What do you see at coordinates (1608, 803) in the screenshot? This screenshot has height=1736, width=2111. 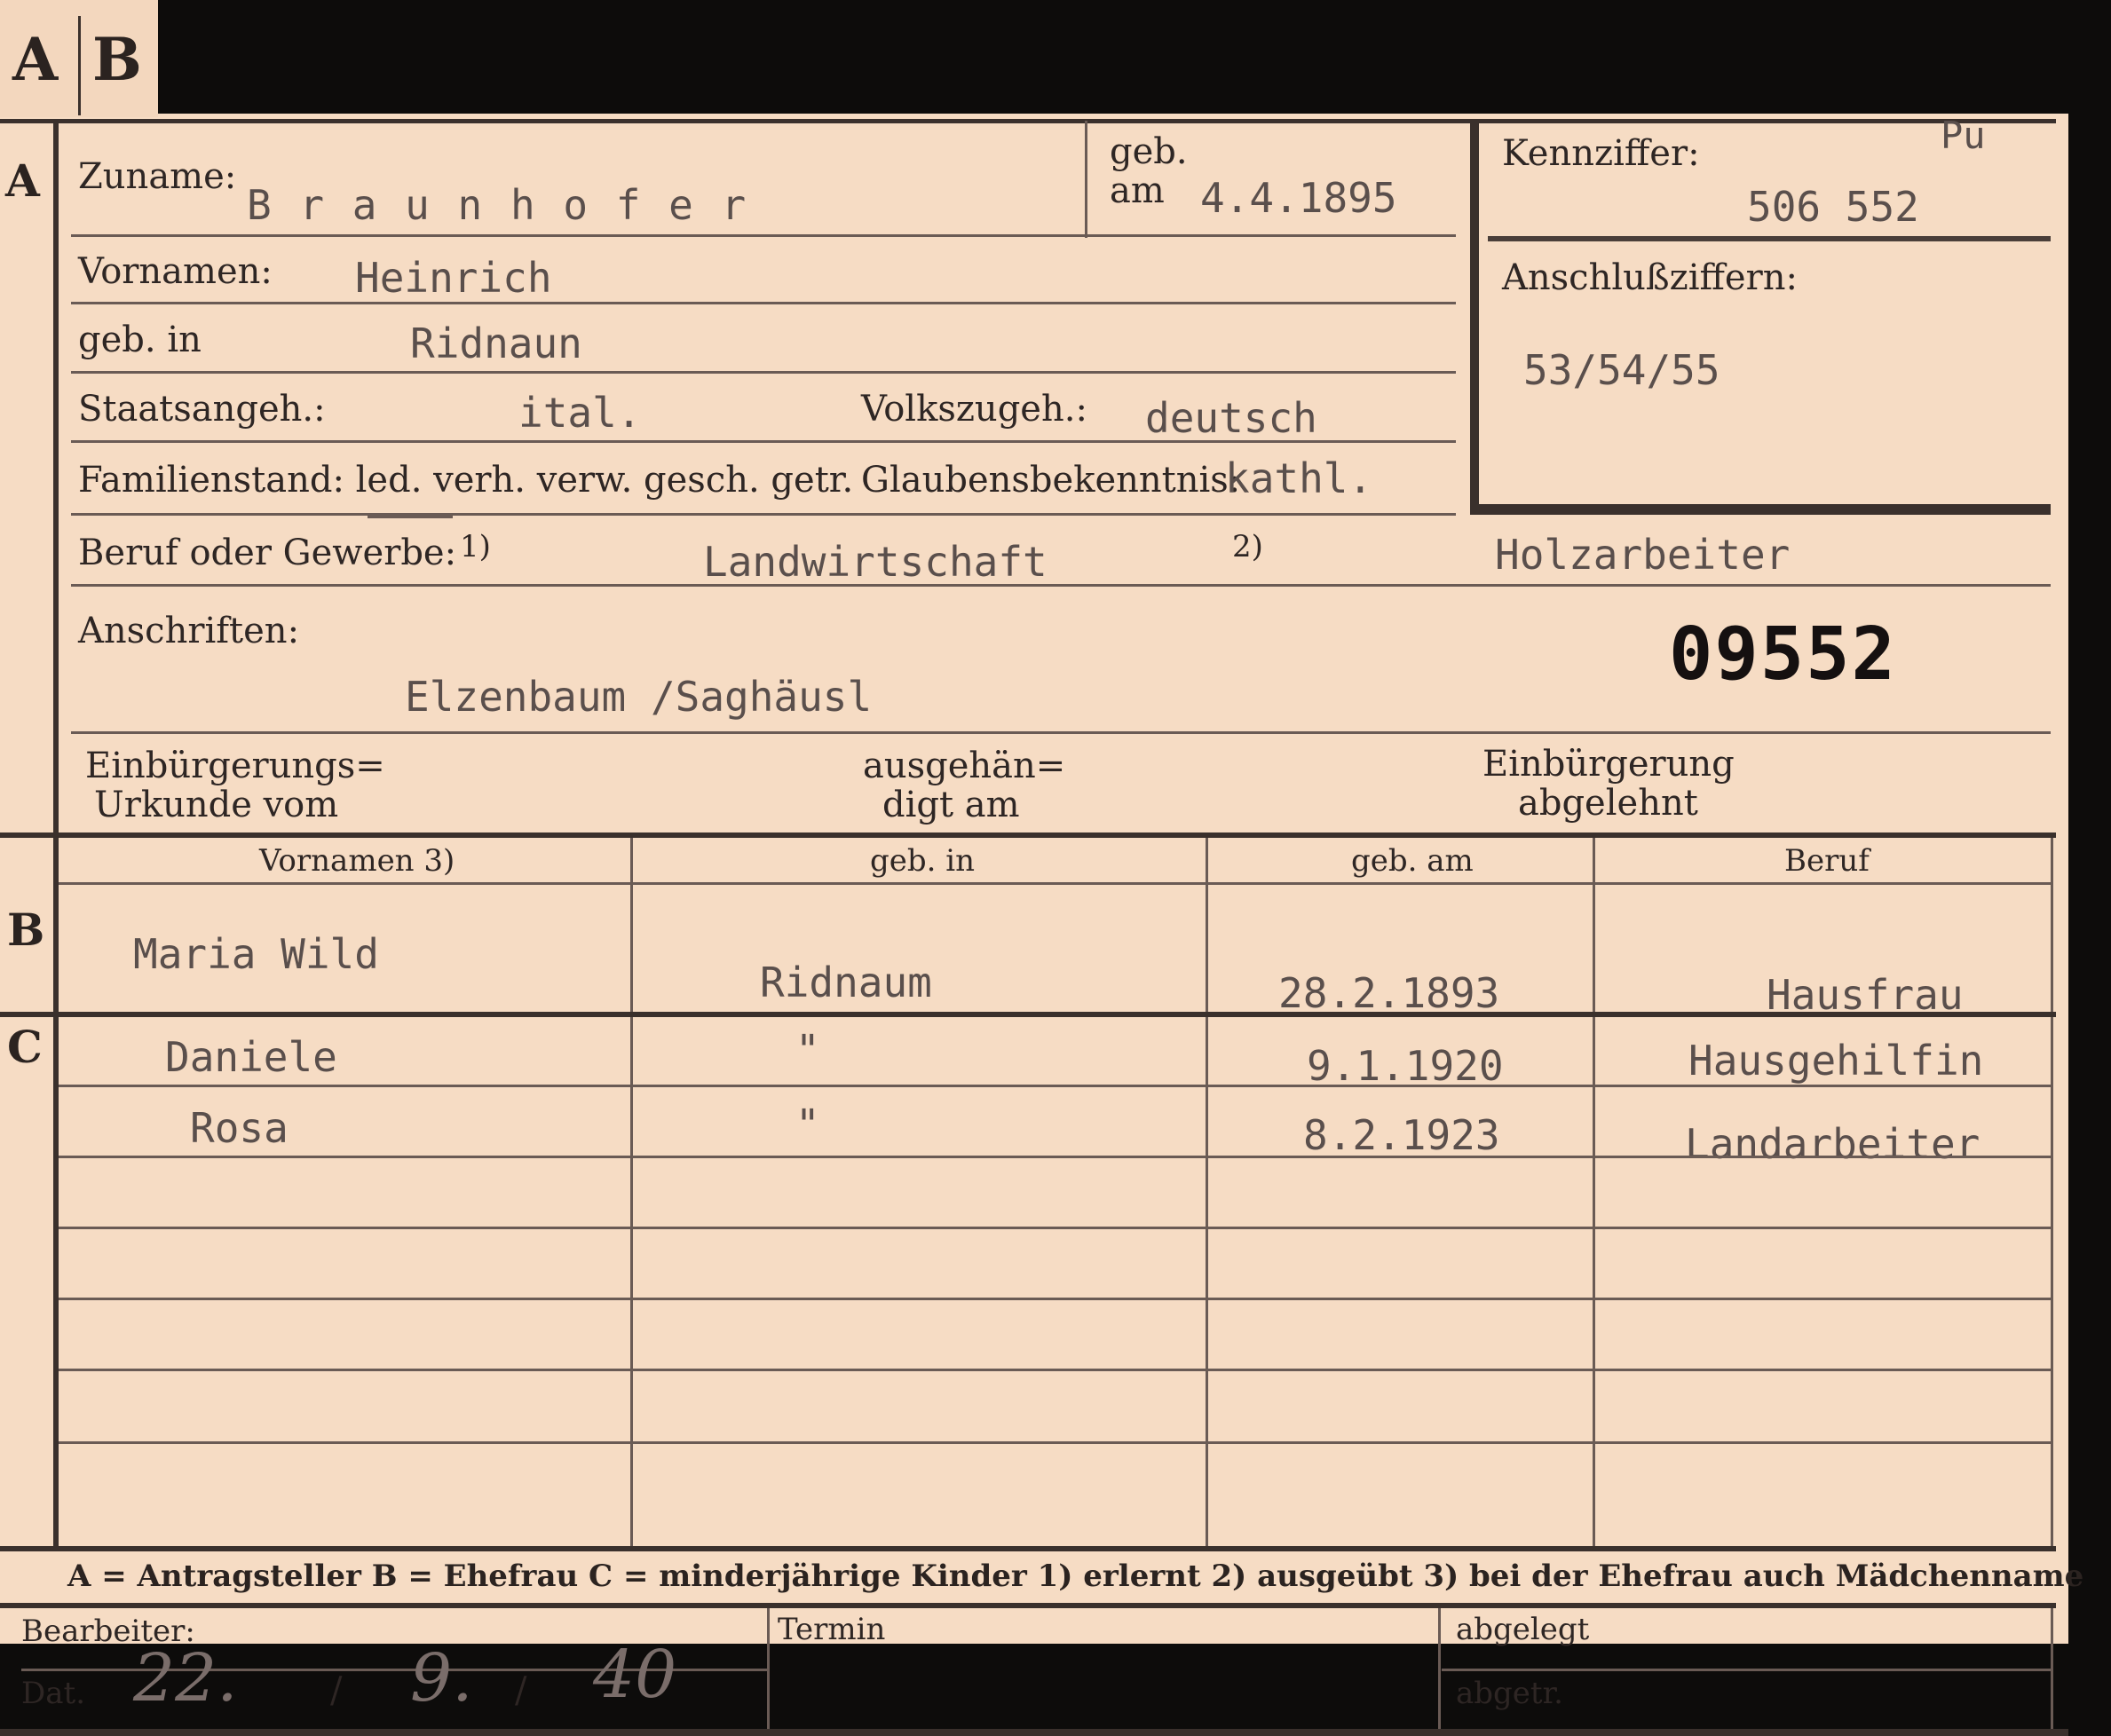 I see `rejected-label-2: abgelehnt` at bounding box center [1608, 803].